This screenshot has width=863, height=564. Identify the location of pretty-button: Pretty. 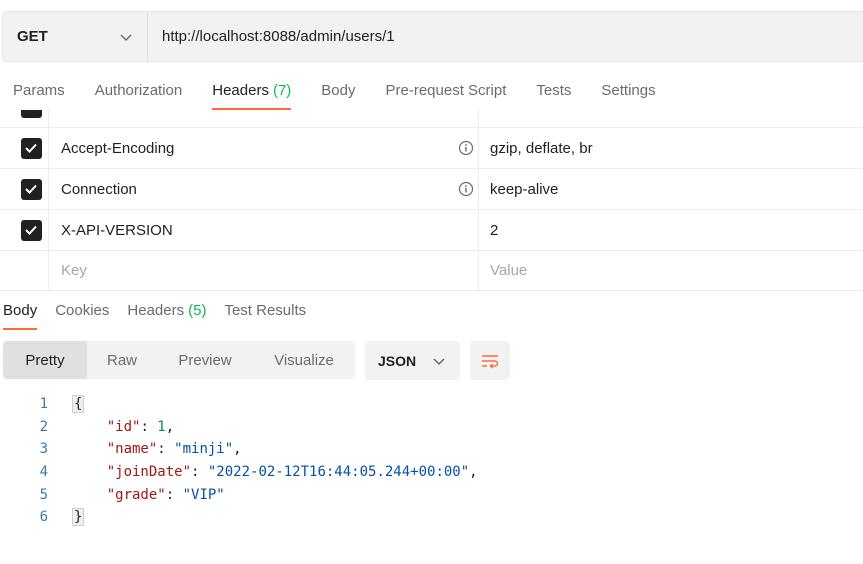
(45, 360).